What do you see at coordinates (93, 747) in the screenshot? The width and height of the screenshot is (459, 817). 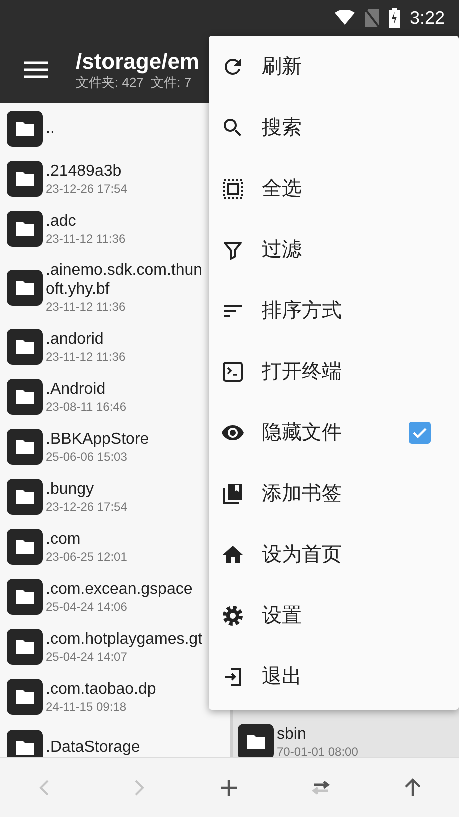 I see `folder-name: .DataStorage` at bounding box center [93, 747].